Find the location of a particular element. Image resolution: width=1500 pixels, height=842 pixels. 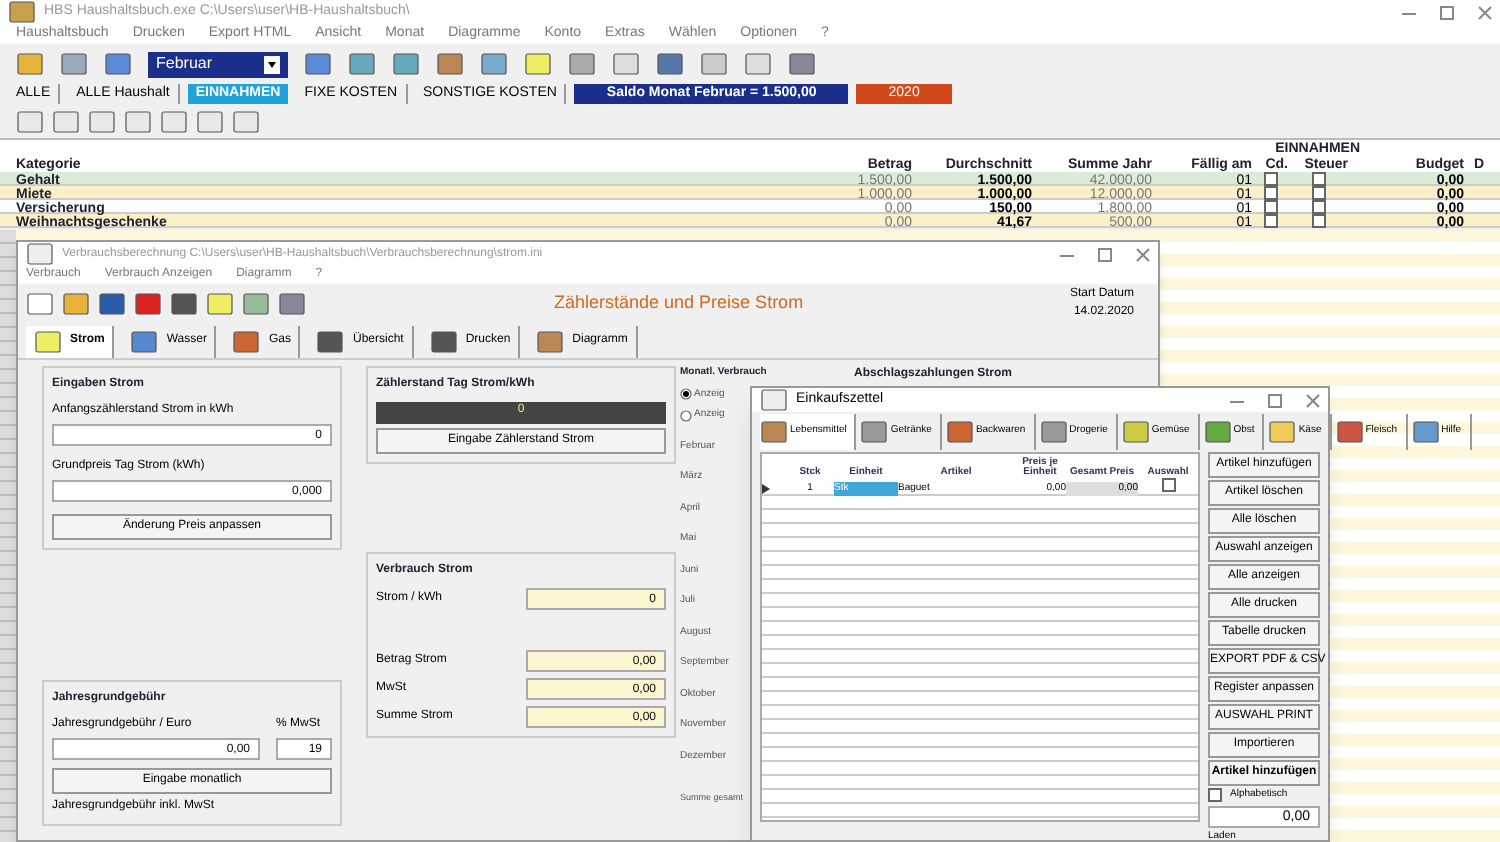

dropdown-arrow-icon is located at coordinates (272, 64).